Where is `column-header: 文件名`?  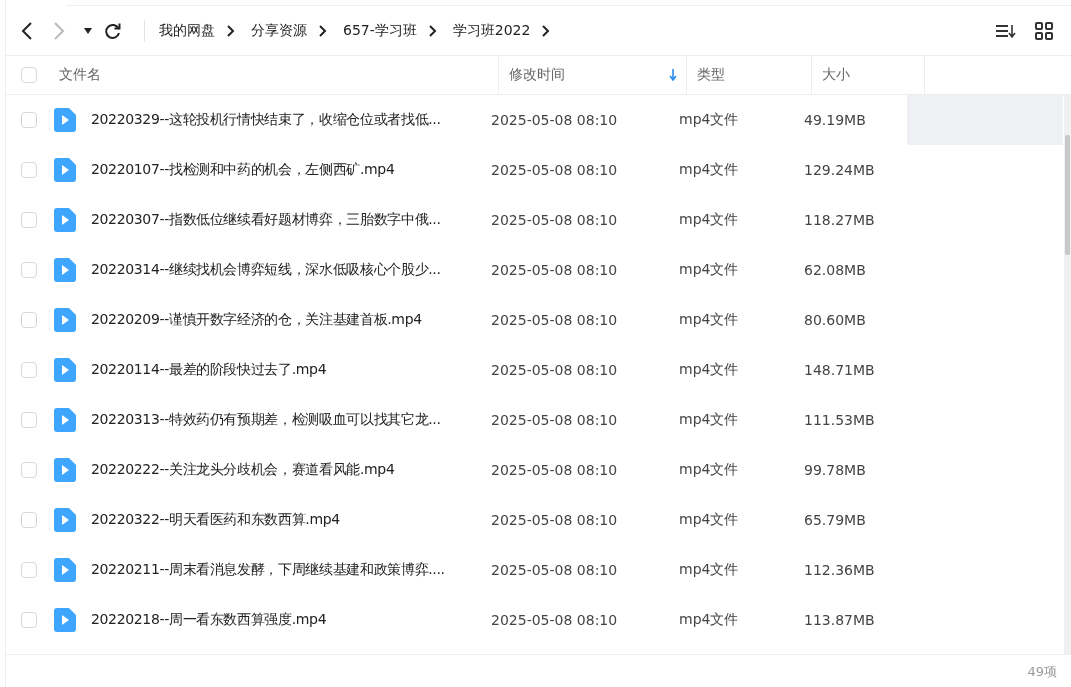 column-header: 文件名 is located at coordinates (276, 75).